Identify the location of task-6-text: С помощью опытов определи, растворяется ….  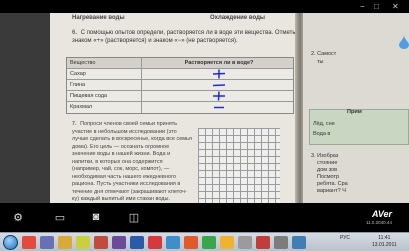
(184, 37).